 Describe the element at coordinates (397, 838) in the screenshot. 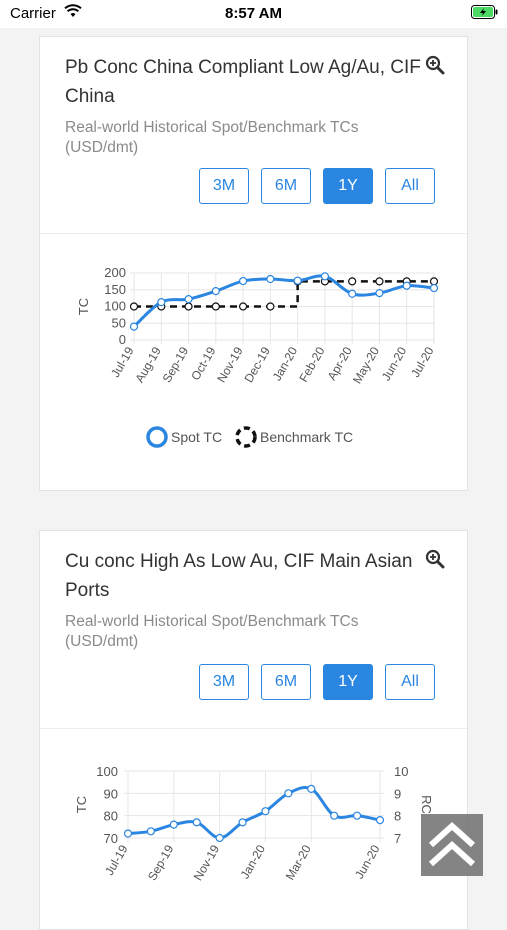

I see `y2-tick-label: 7` at that location.